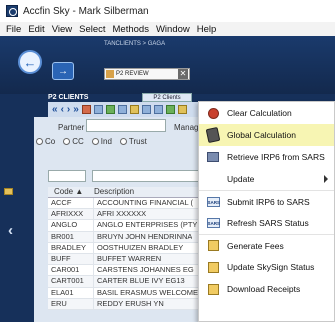 The image size is (335, 322). I want to click on forward-arrow-icon: →, so click(63, 71).